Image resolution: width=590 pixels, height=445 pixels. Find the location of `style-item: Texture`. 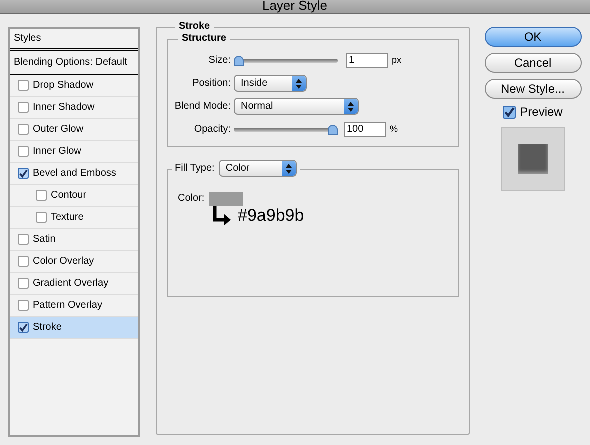

style-item: Texture is located at coordinates (74, 218).